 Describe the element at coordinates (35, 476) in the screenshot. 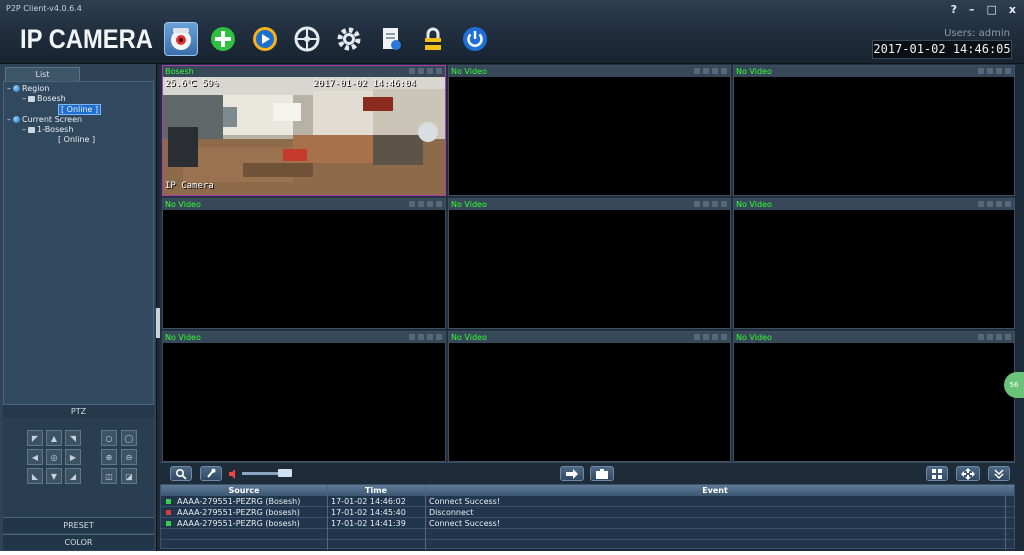

I see `ptz-down-left-button: ◣` at that location.